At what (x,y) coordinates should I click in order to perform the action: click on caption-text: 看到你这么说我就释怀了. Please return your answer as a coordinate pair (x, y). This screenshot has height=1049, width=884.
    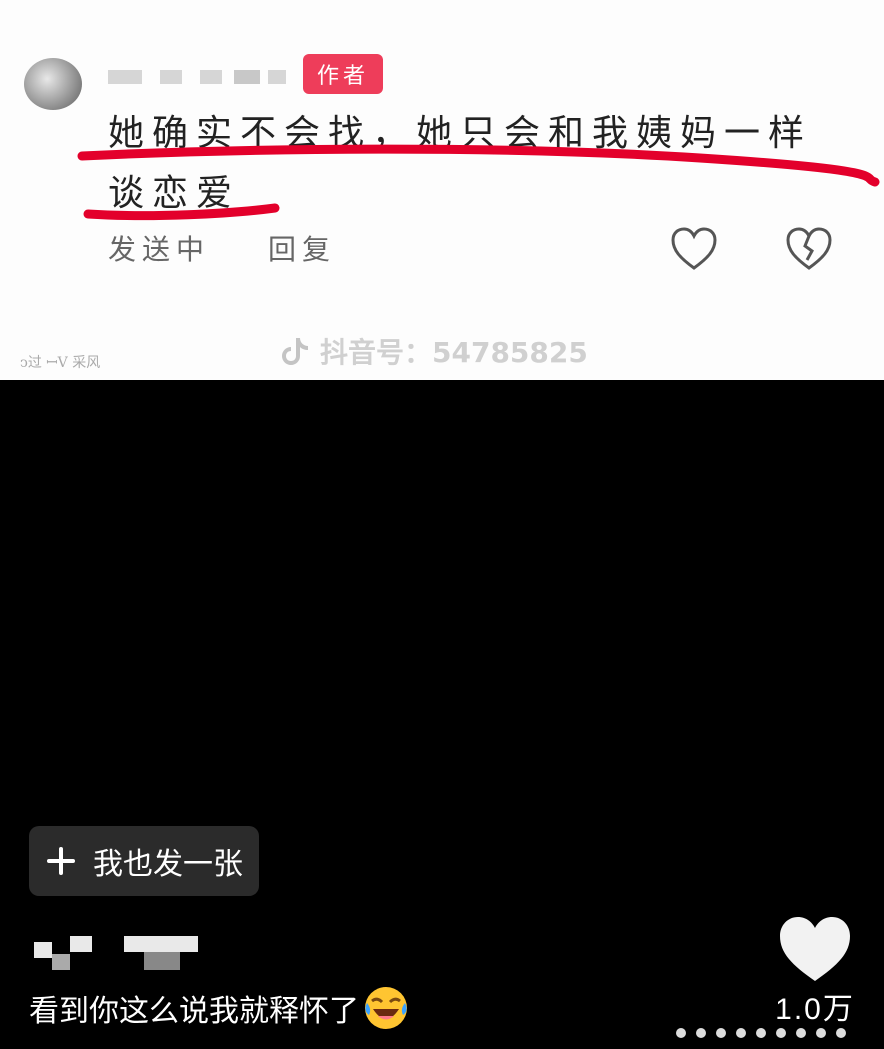
    Looking at the image, I should click on (194, 1011).